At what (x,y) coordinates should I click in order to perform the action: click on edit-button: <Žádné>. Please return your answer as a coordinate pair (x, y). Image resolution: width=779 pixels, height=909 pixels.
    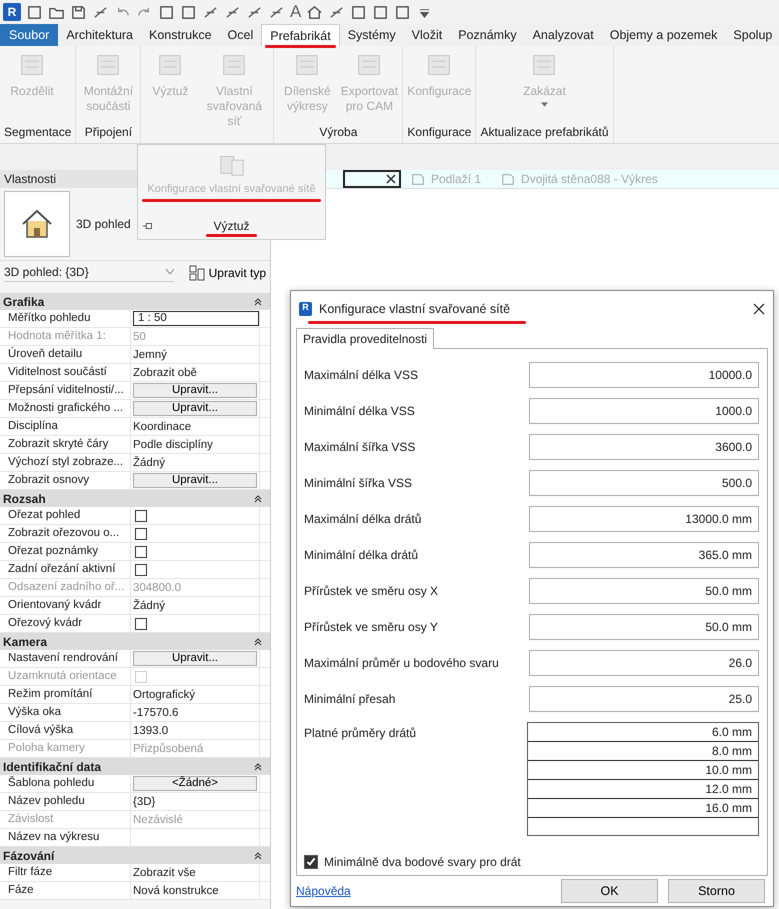
    Looking at the image, I should click on (195, 783).